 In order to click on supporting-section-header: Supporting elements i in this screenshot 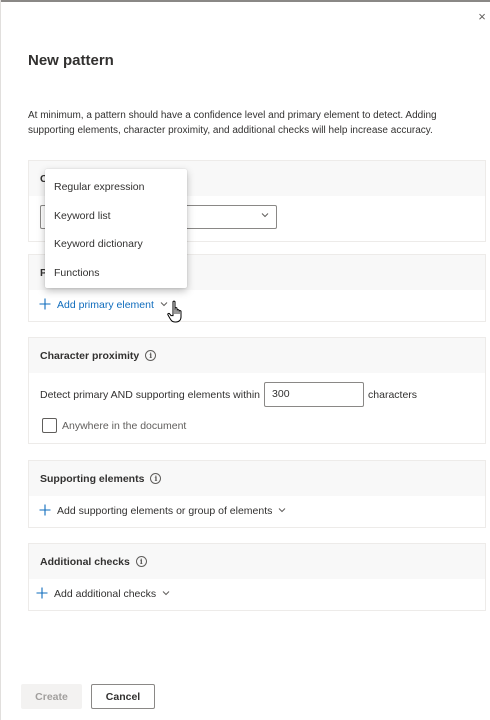, I will do `click(257, 478)`.